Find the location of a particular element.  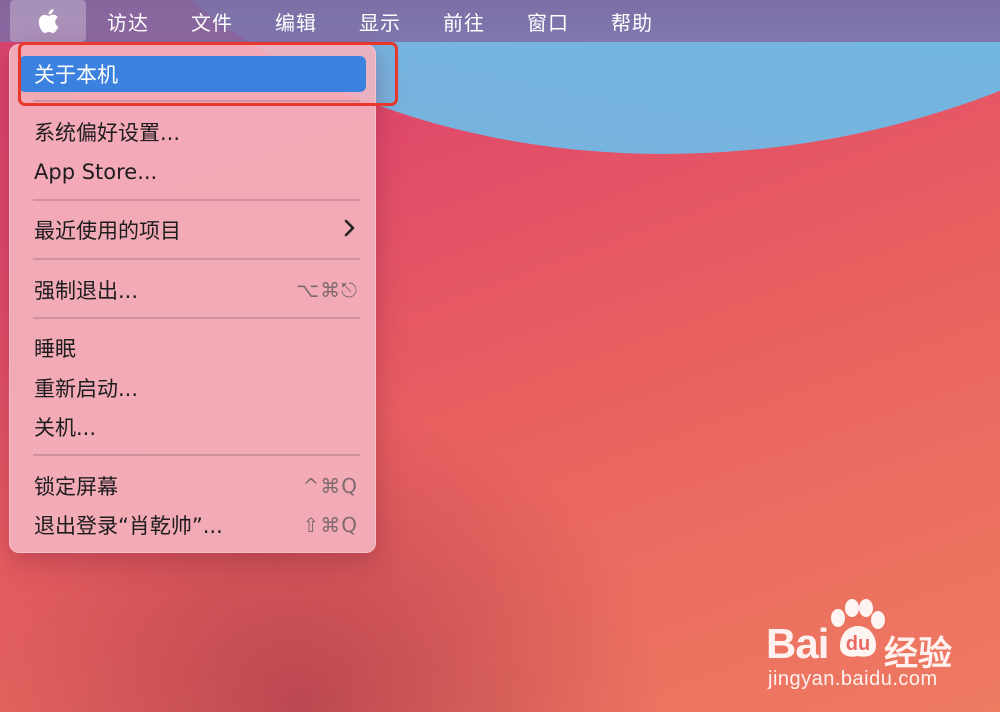

menu-item-sleep: 睡眠 is located at coordinates (192, 348).